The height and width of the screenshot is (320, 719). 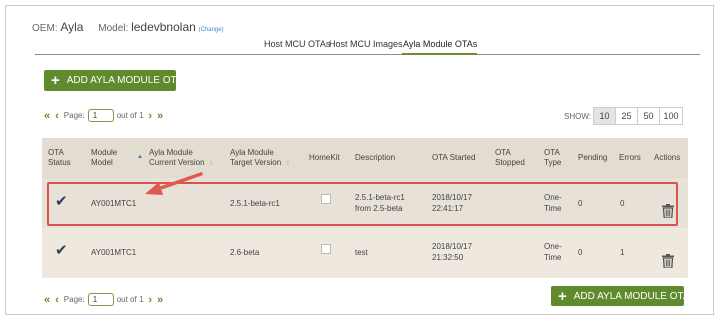 I want to click on col-pending: Pending, so click(x=592, y=158).